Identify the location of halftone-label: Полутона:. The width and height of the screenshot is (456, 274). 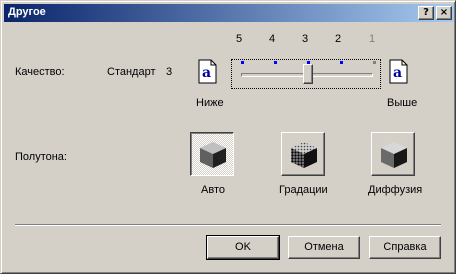
(41, 157).